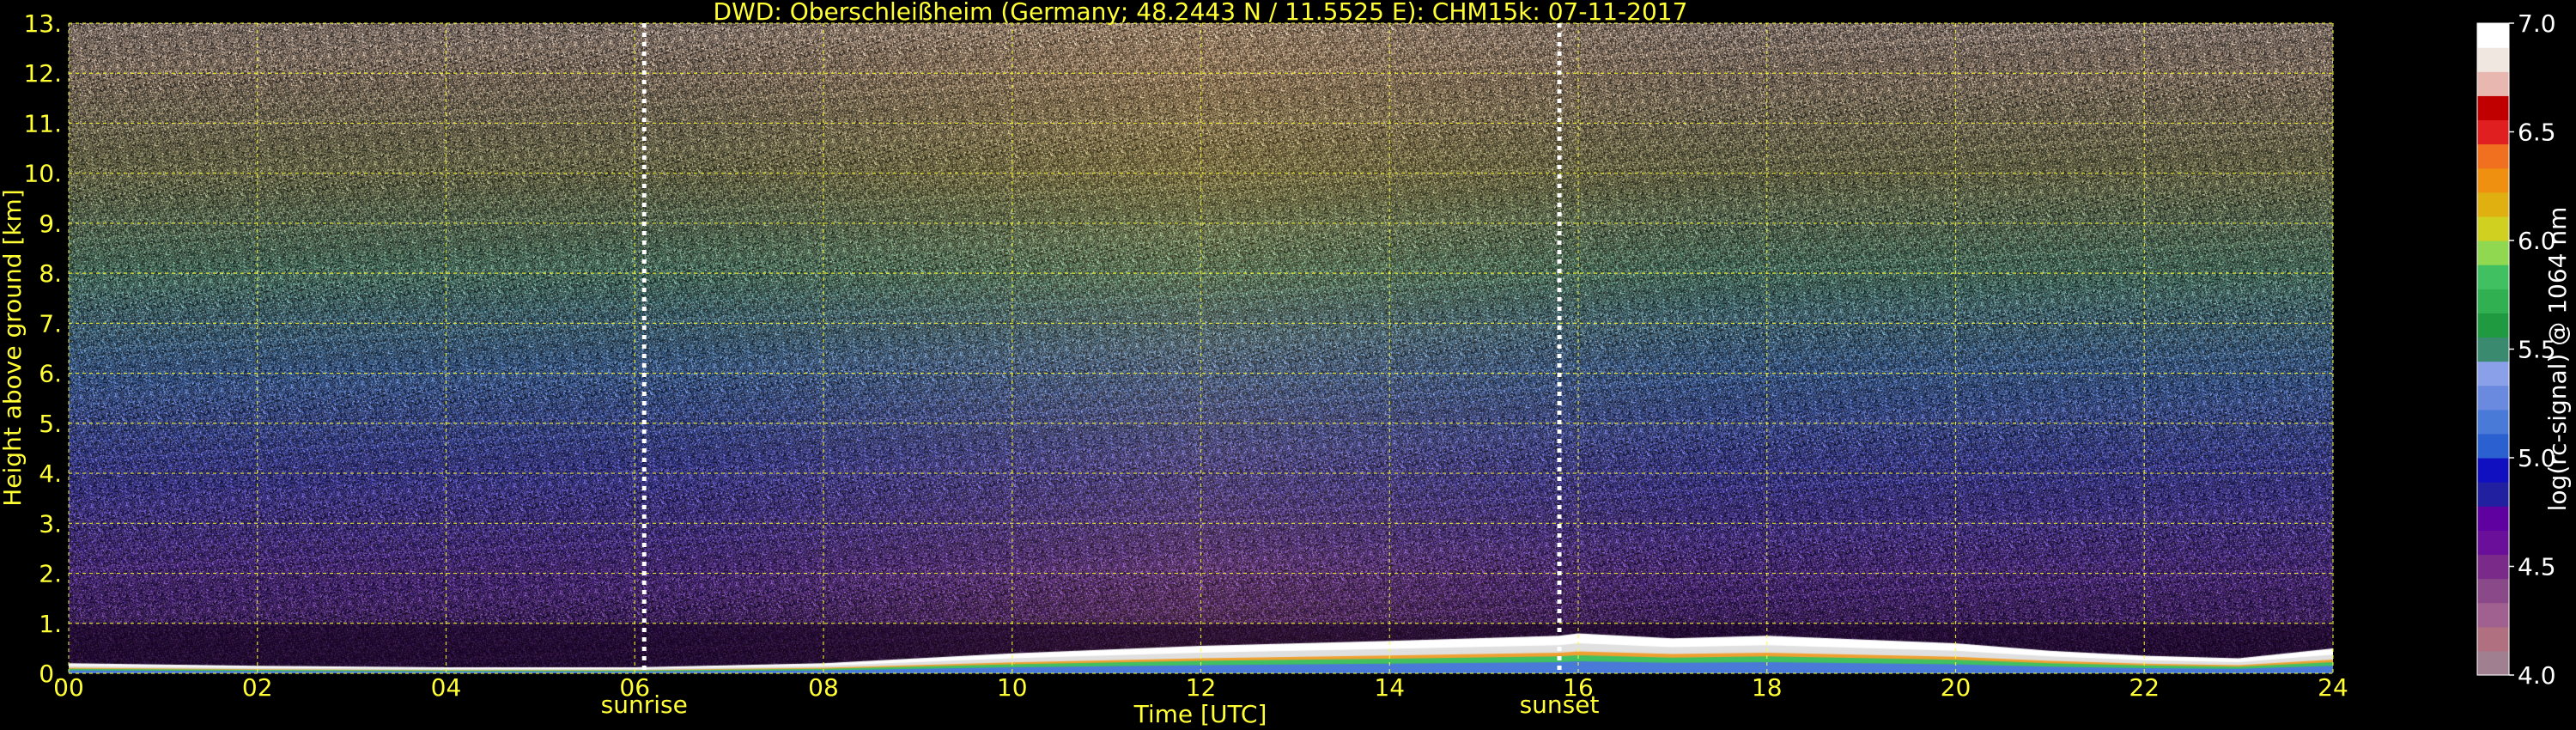  Describe the element at coordinates (1202, 687) in the screenshot. I see `x-tick-label: 12` at that location.